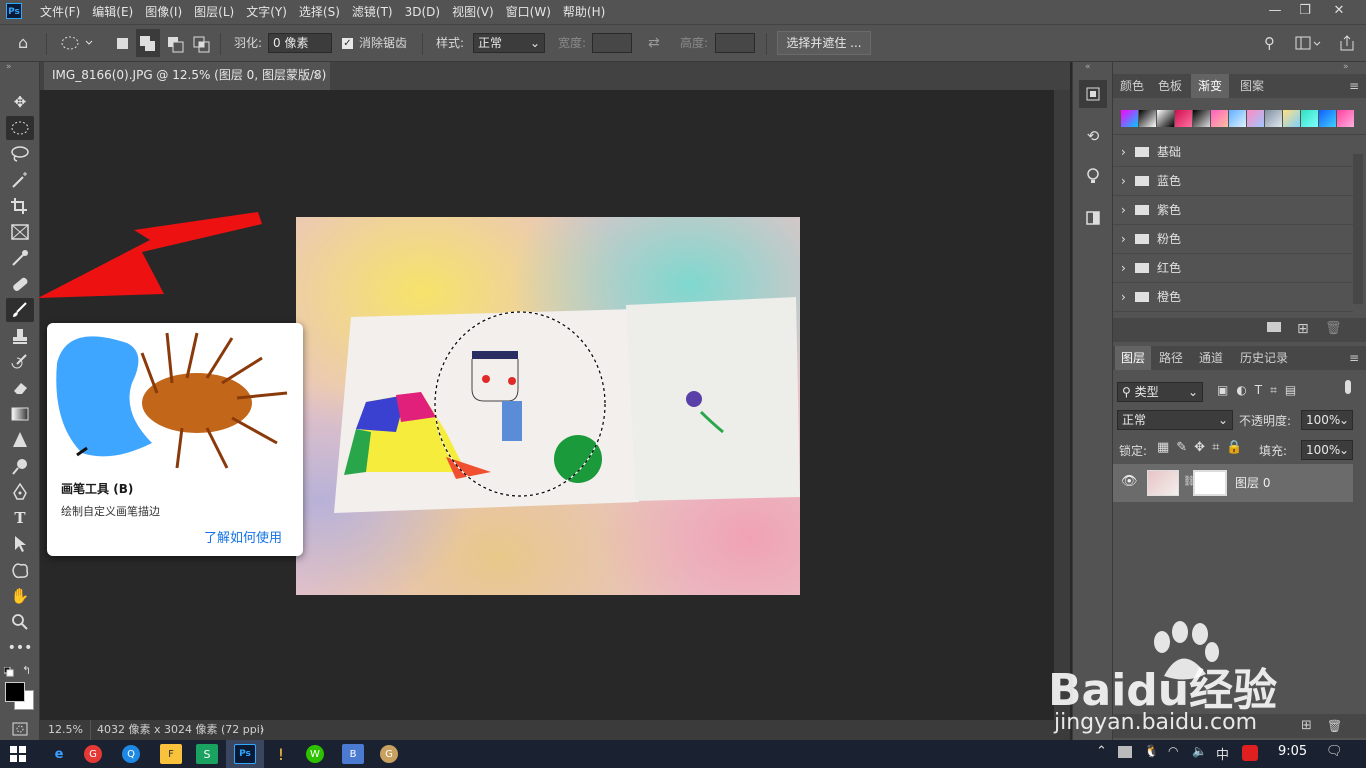  What do you see at coordinates (131, 754) in the screenshot?
I see `browser-icon: Q` at bounding box center [131, 754].